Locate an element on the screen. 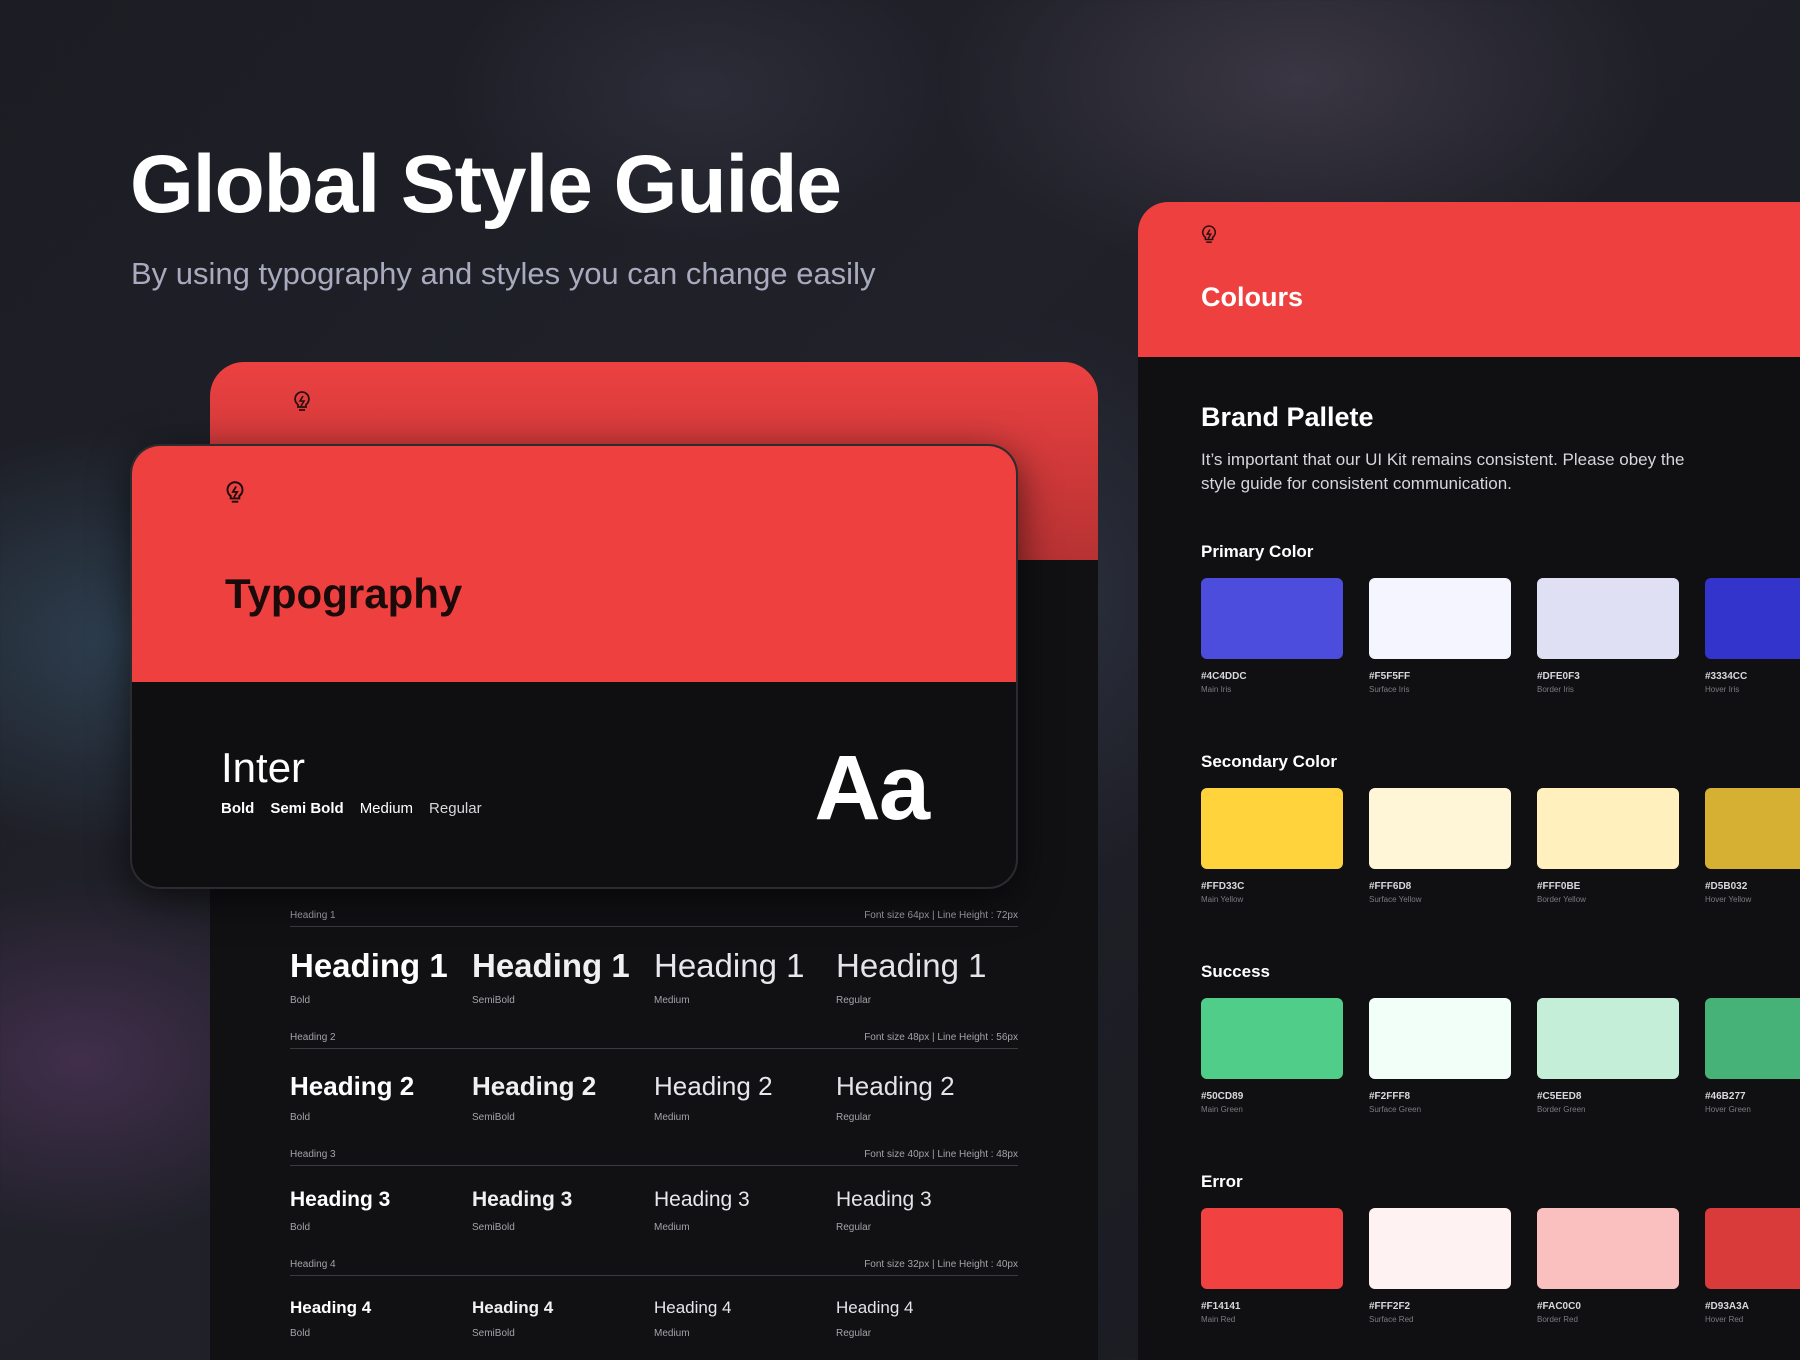  colour-swatch: #FFF6D8 Surface Yellow is located at coordinates (1440, 846).